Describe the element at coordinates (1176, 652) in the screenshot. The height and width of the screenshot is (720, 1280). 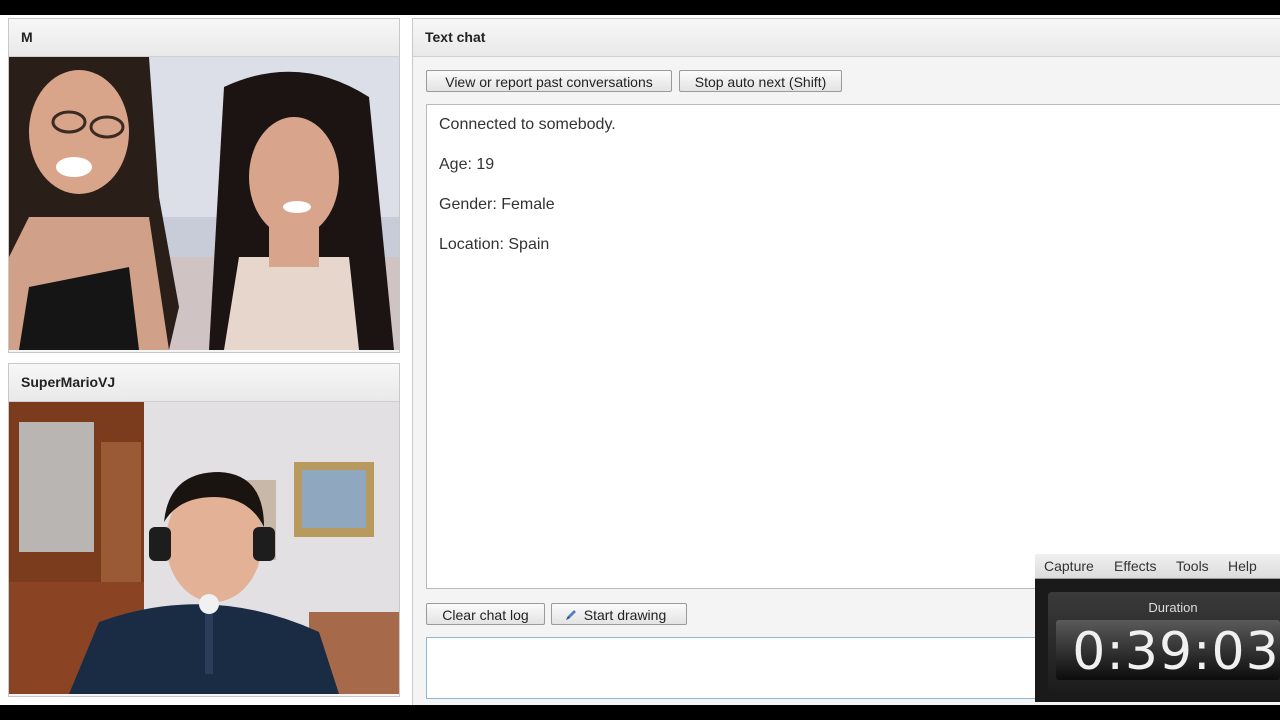
I see `duration-value: 0:39:03` at that location.